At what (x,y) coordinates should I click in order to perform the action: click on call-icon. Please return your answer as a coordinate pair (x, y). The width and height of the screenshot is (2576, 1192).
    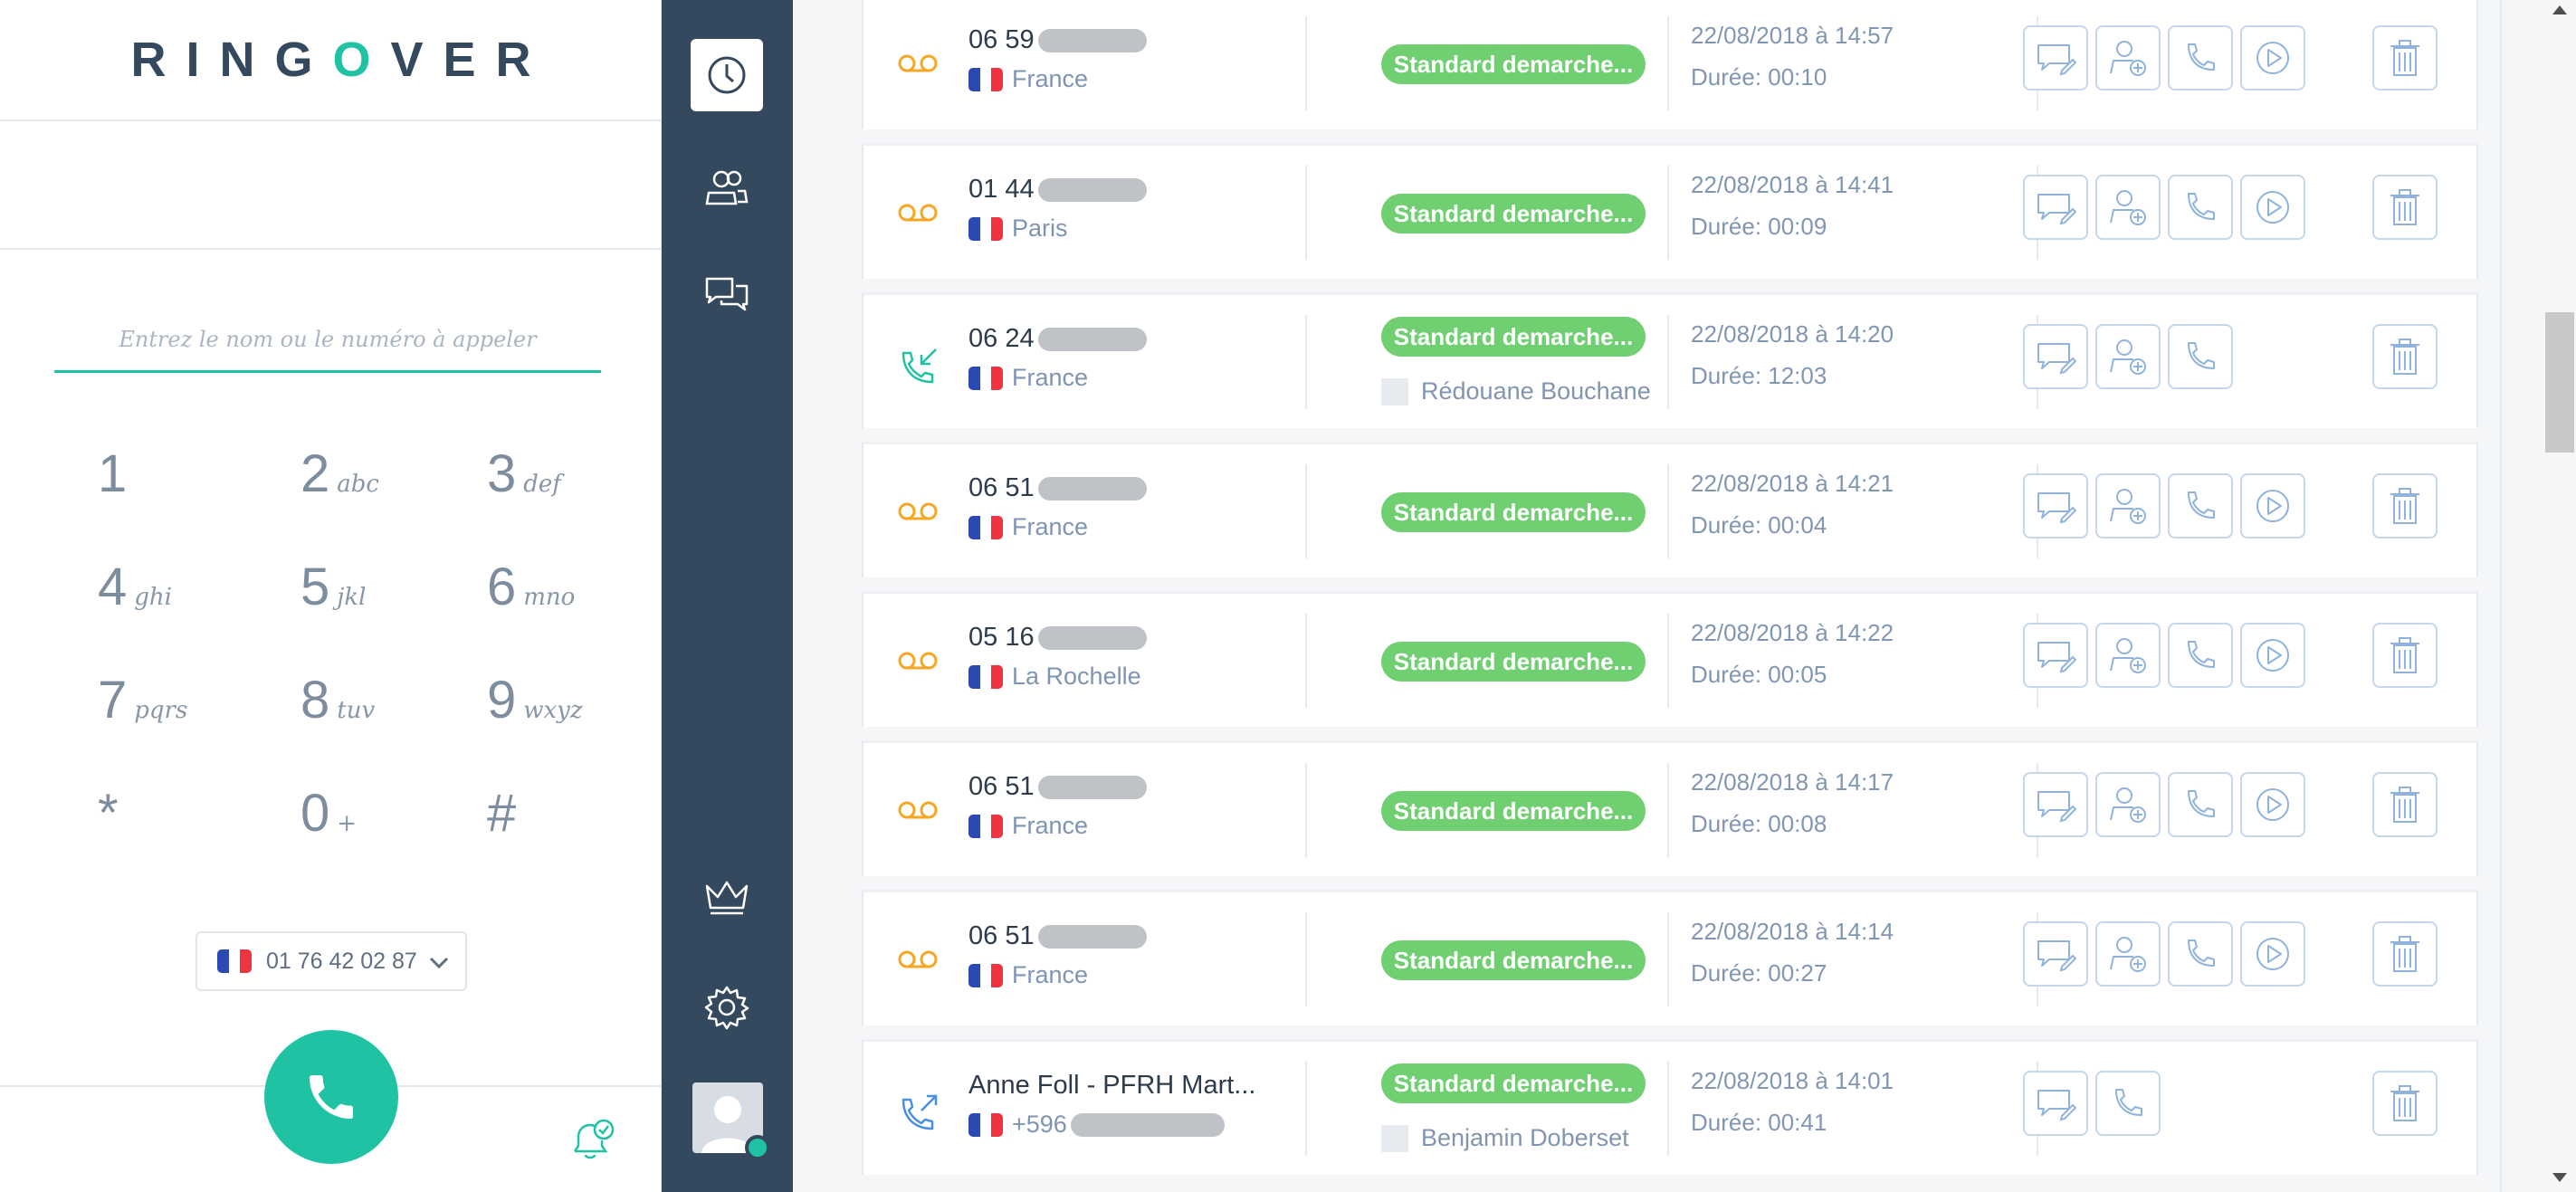
    Looking at the image, I should click on (2128, 1103).